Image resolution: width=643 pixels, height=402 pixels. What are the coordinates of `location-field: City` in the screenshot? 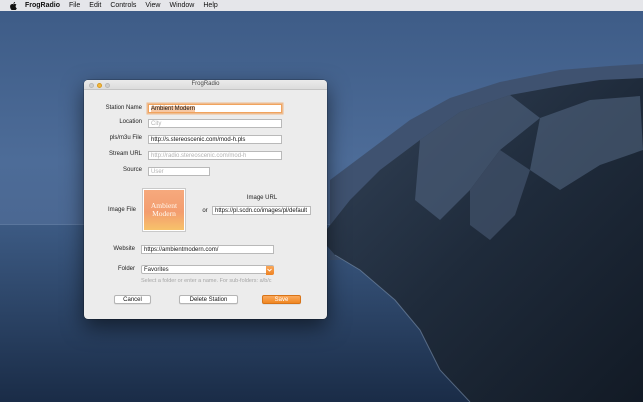 It's located at (215, 123).